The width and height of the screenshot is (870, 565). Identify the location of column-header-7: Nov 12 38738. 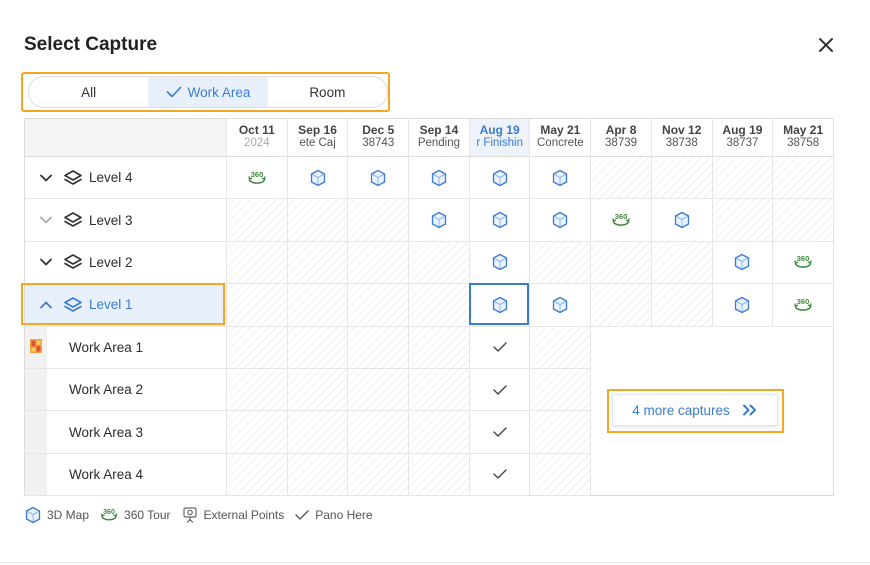
(682, 138).